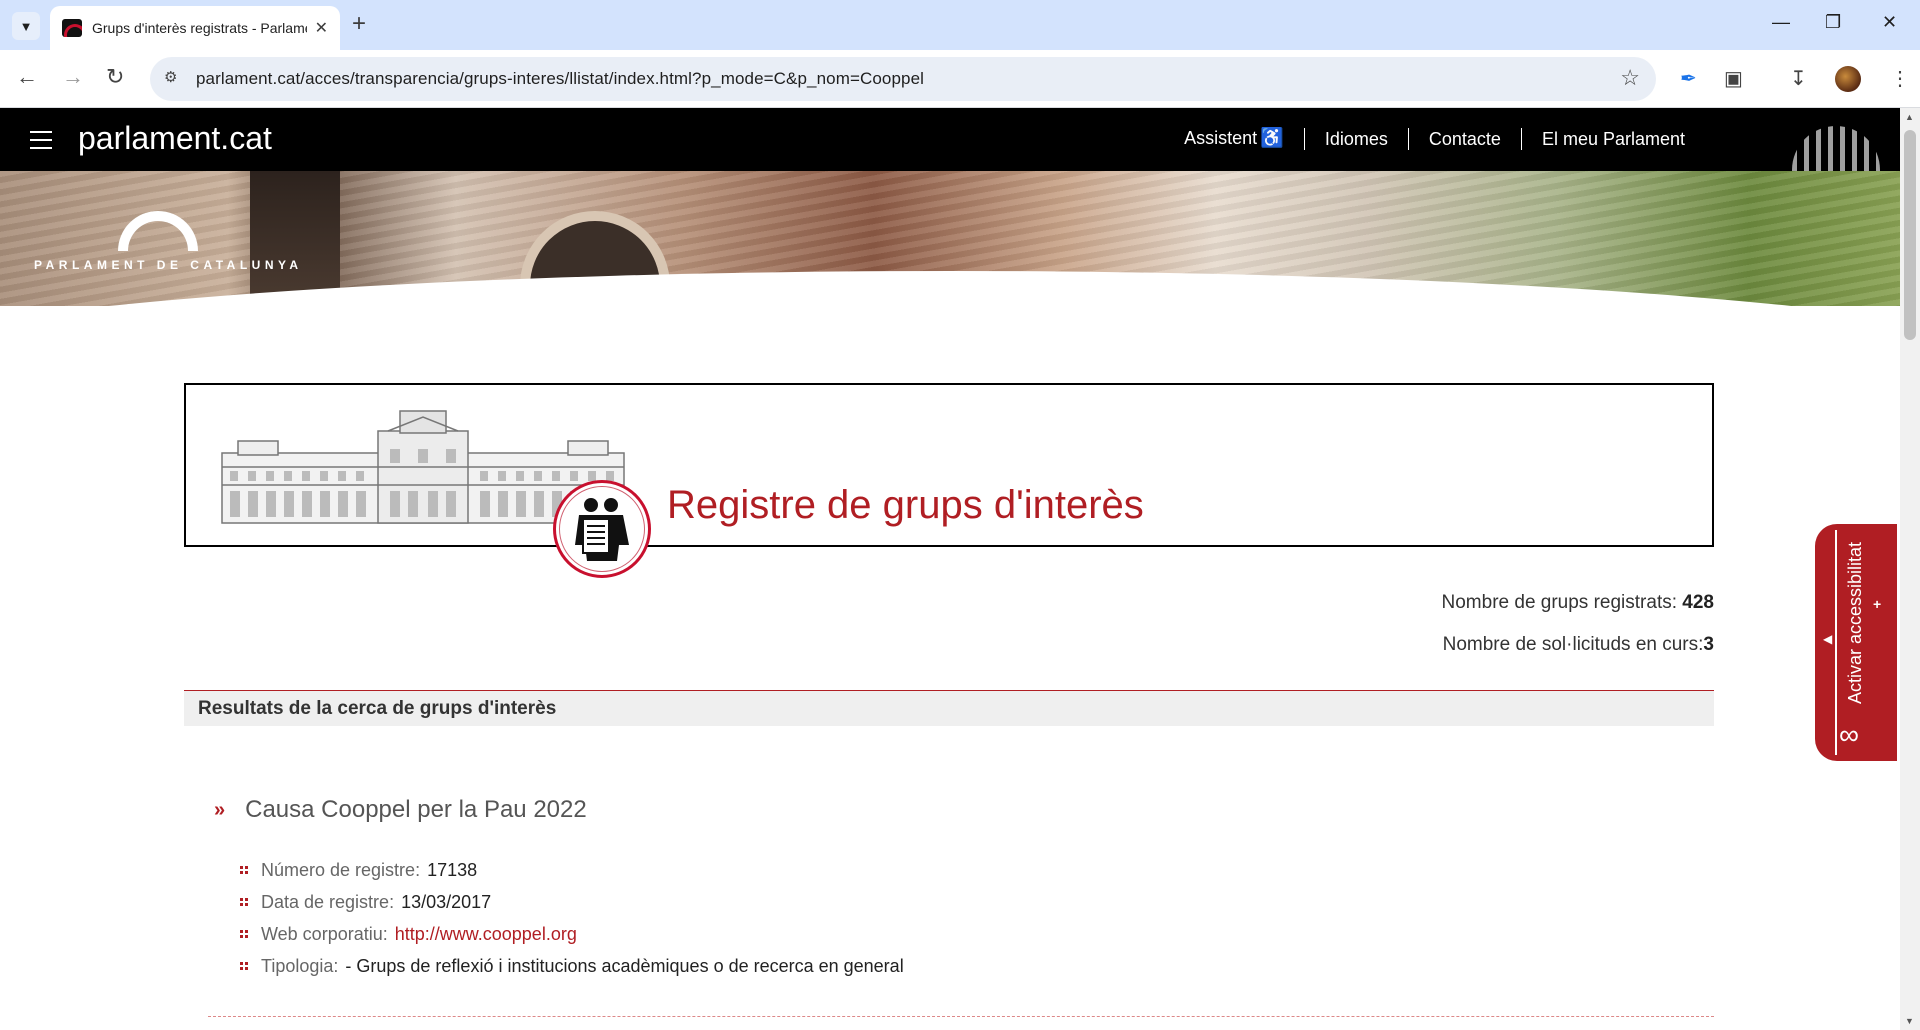 The width and height of the screenshot is (1920, 1030). What do you see at coordinates (446, 902) in the screenshot?
I see `detail-value: 13/03/2017` at bounding box center [446, 902].